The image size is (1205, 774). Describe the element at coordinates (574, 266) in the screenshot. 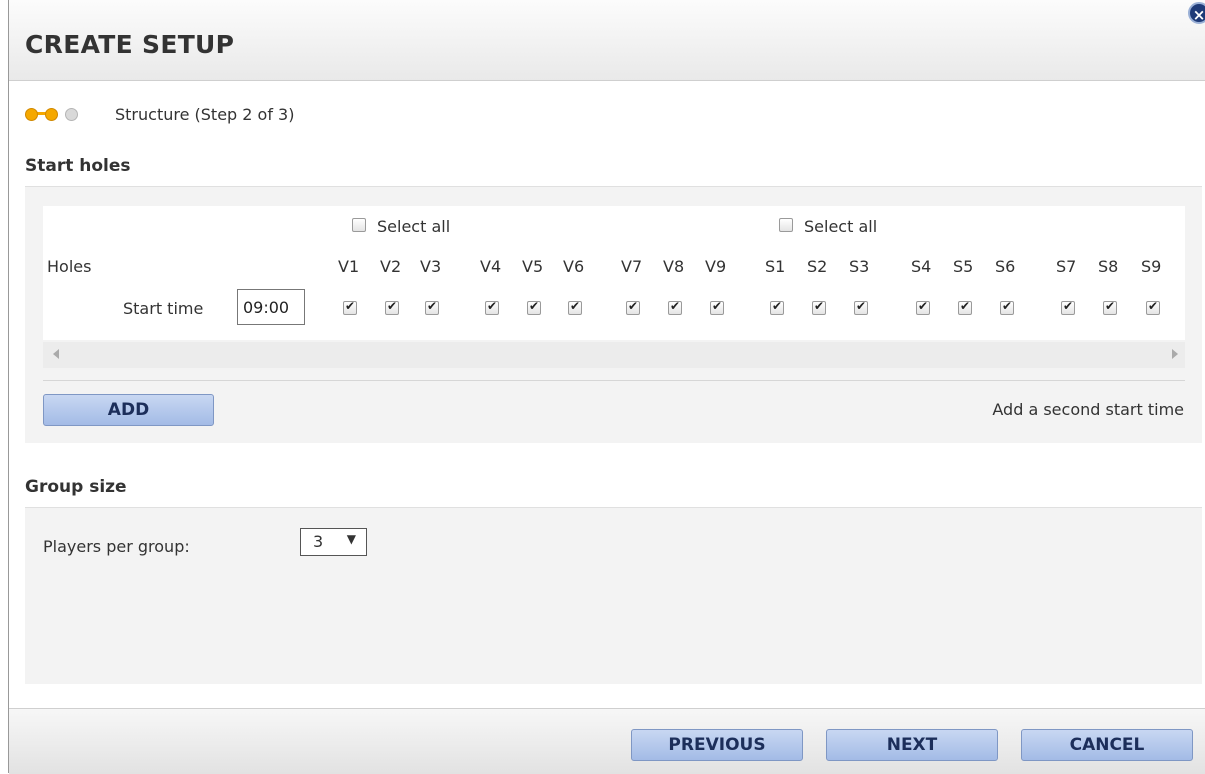

I see `hole-header-v6: V6` at that location.